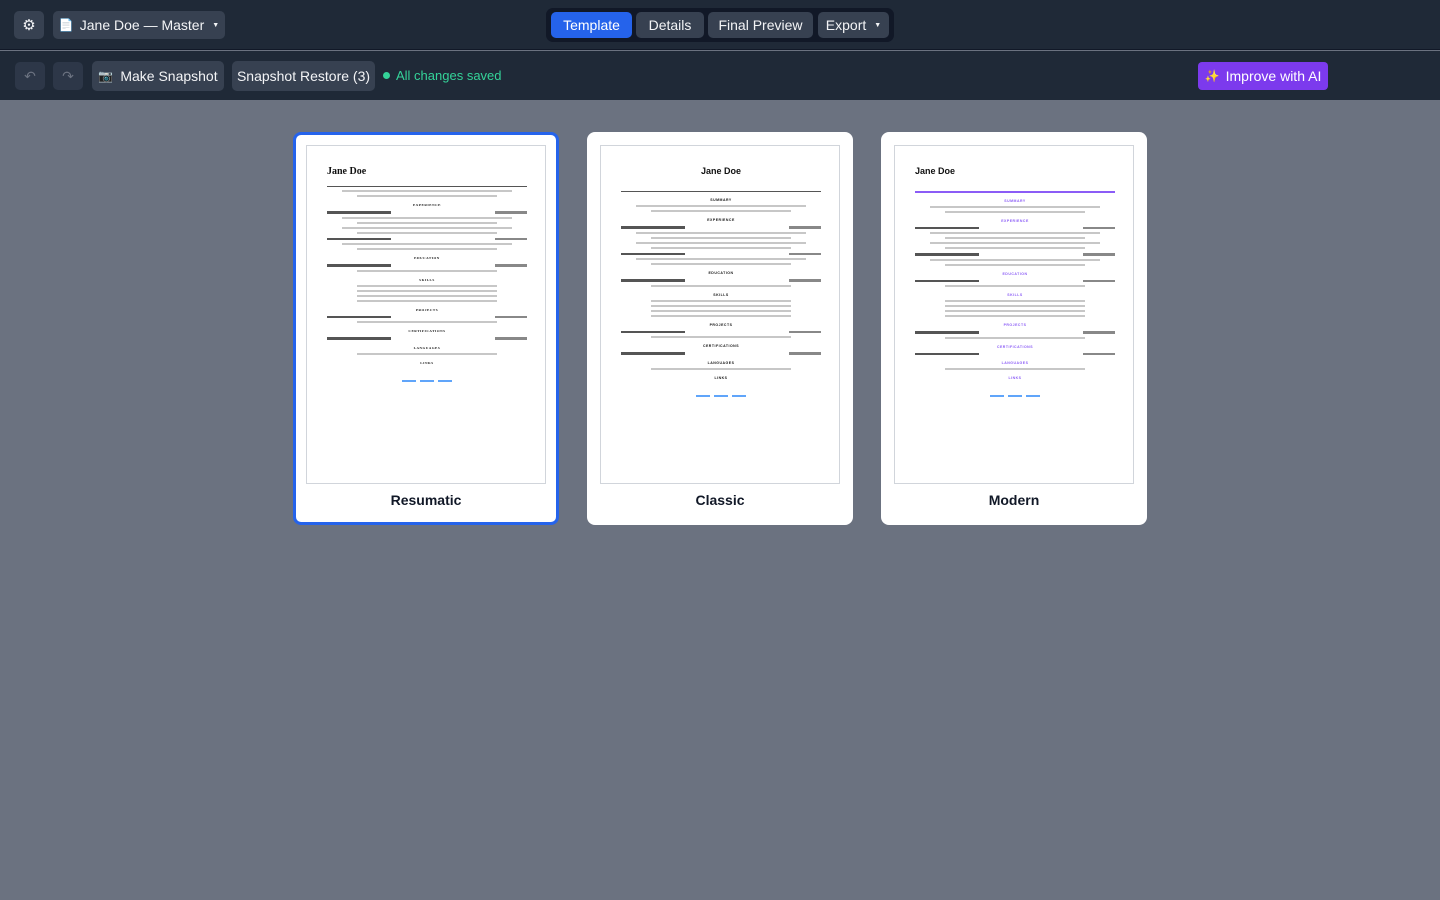 The width and height of the screenshot is (1440, 900). I want to click on undo-button: ↶, so click(30, 76).